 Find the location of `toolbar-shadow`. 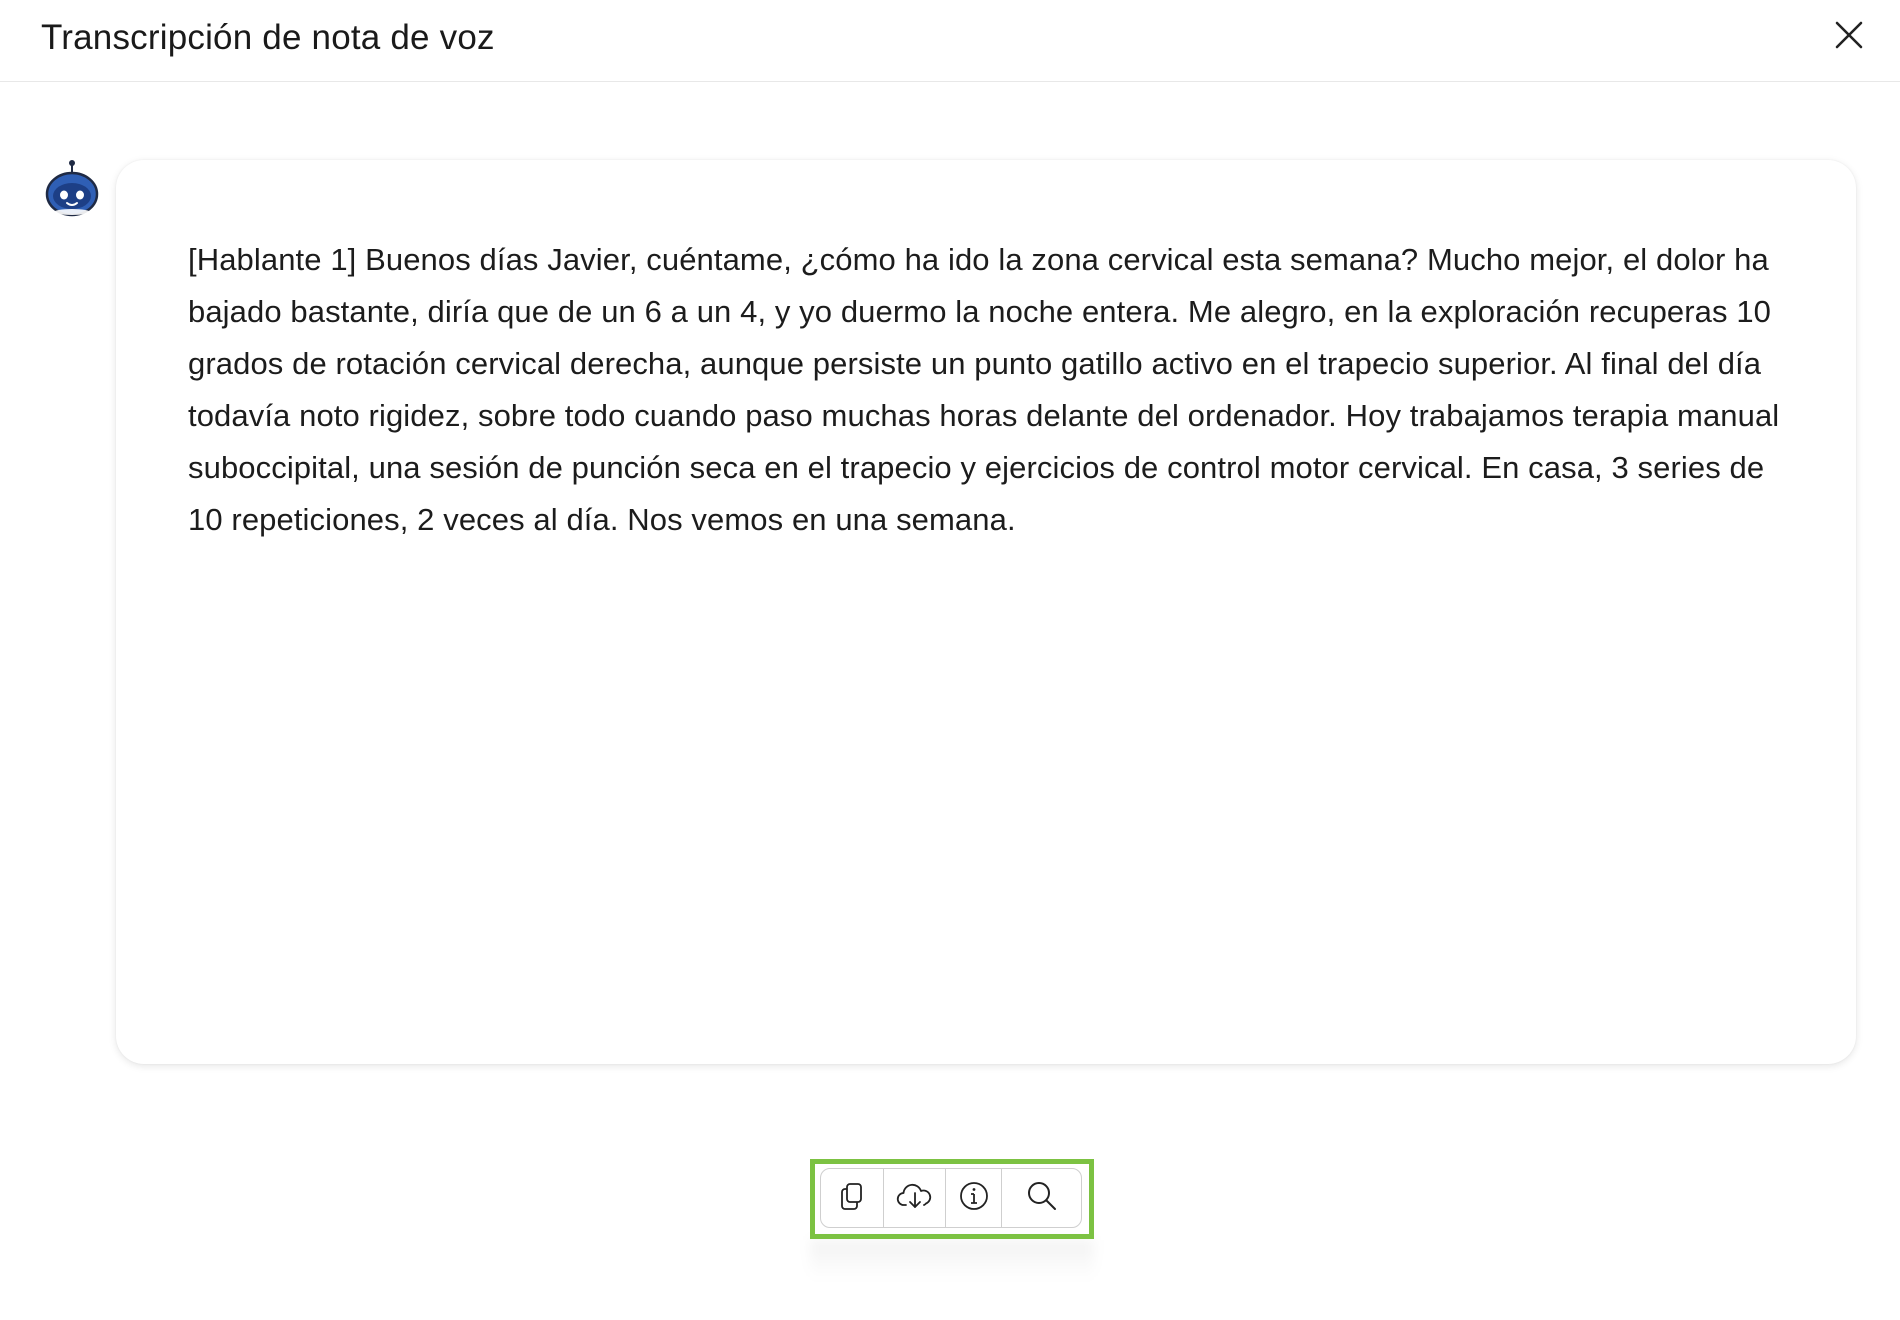

toolbar-shadow is located at coordinates (952, 1260).